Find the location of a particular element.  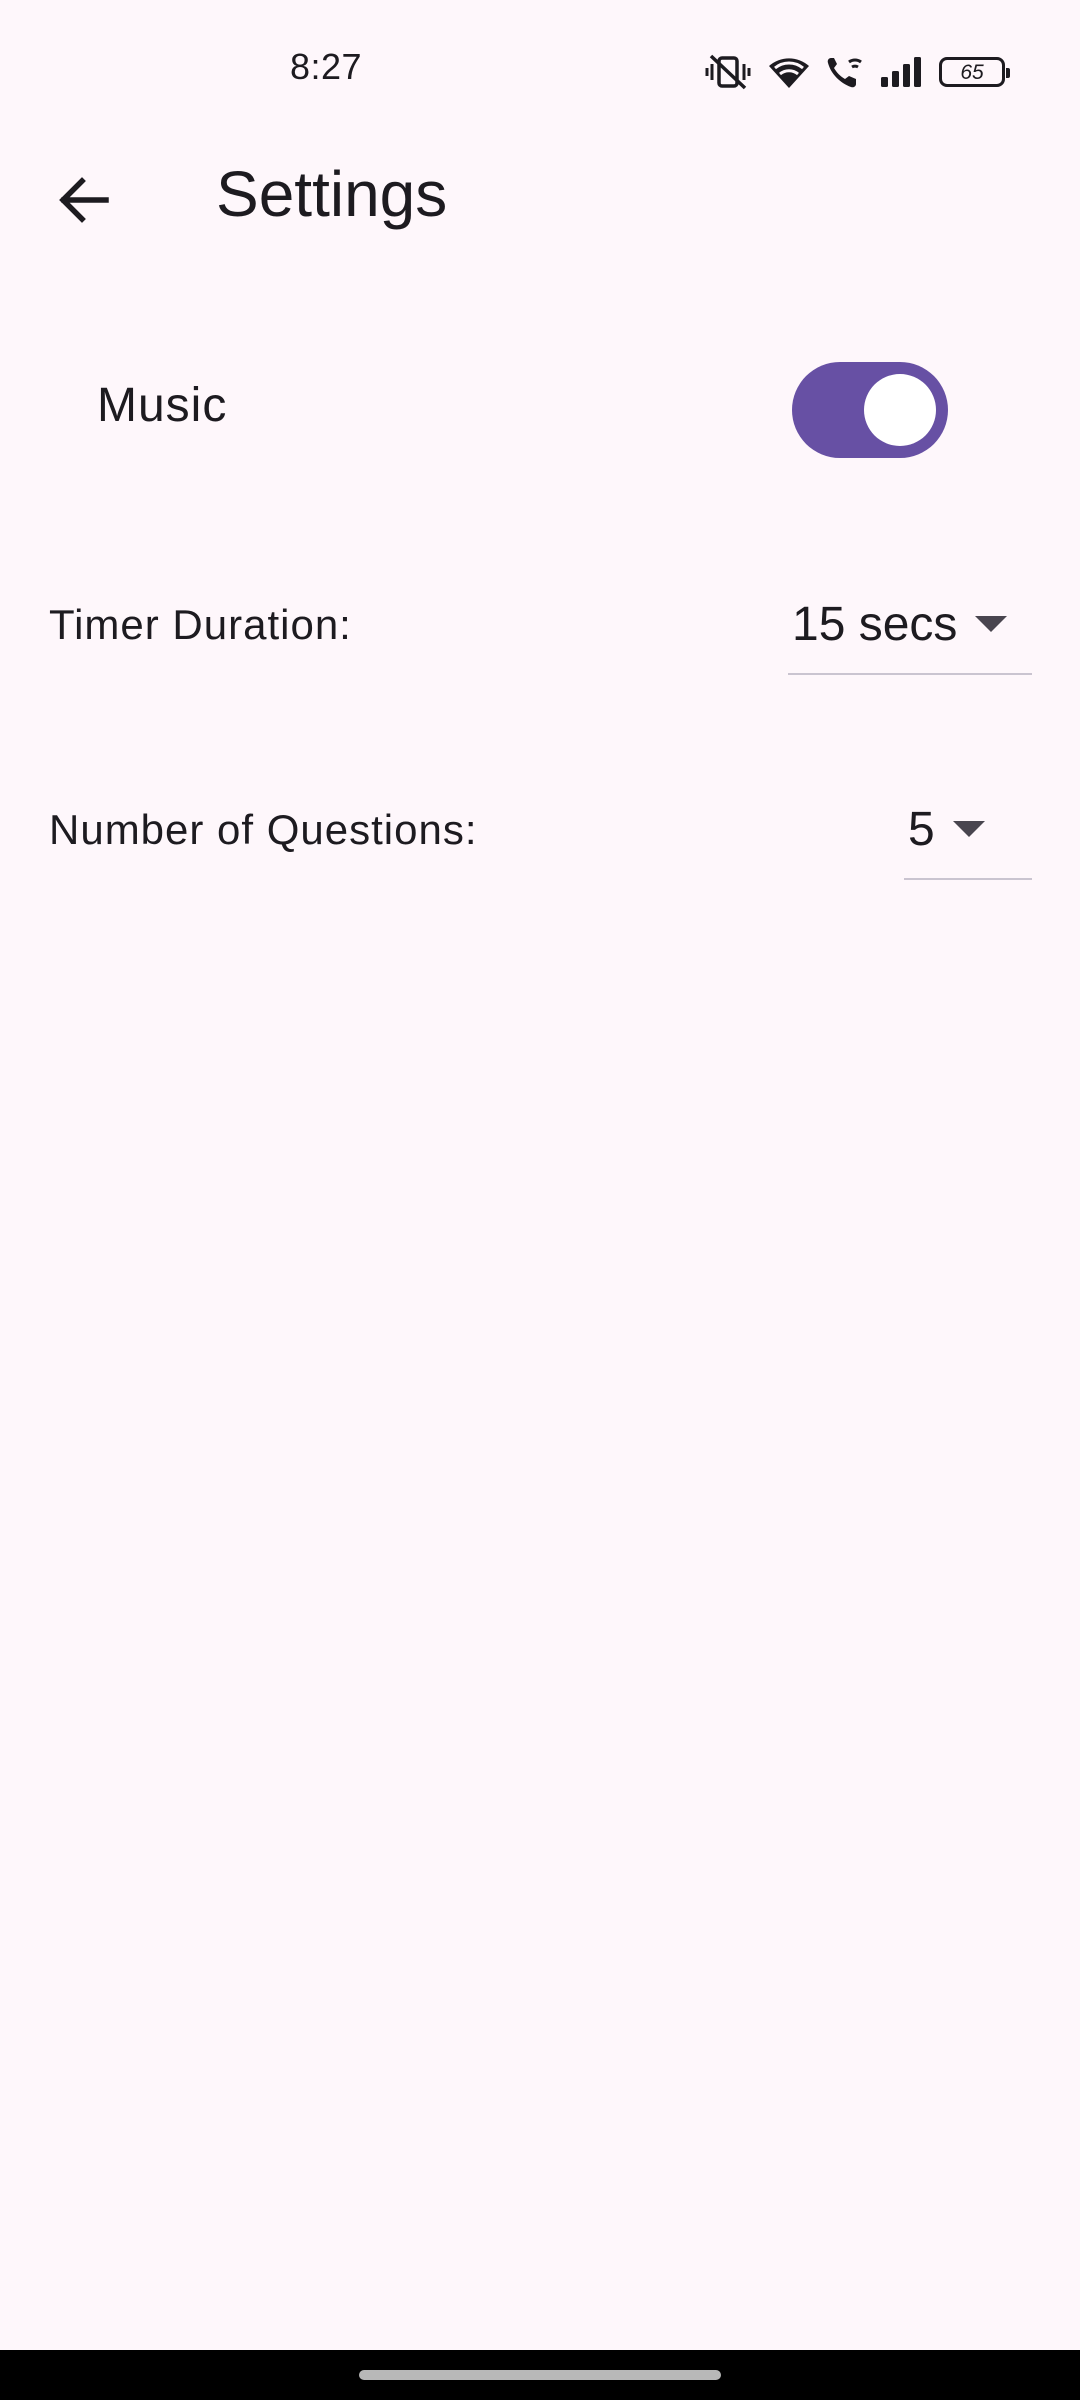

music-label: Music is located at coordinates (162, 405).